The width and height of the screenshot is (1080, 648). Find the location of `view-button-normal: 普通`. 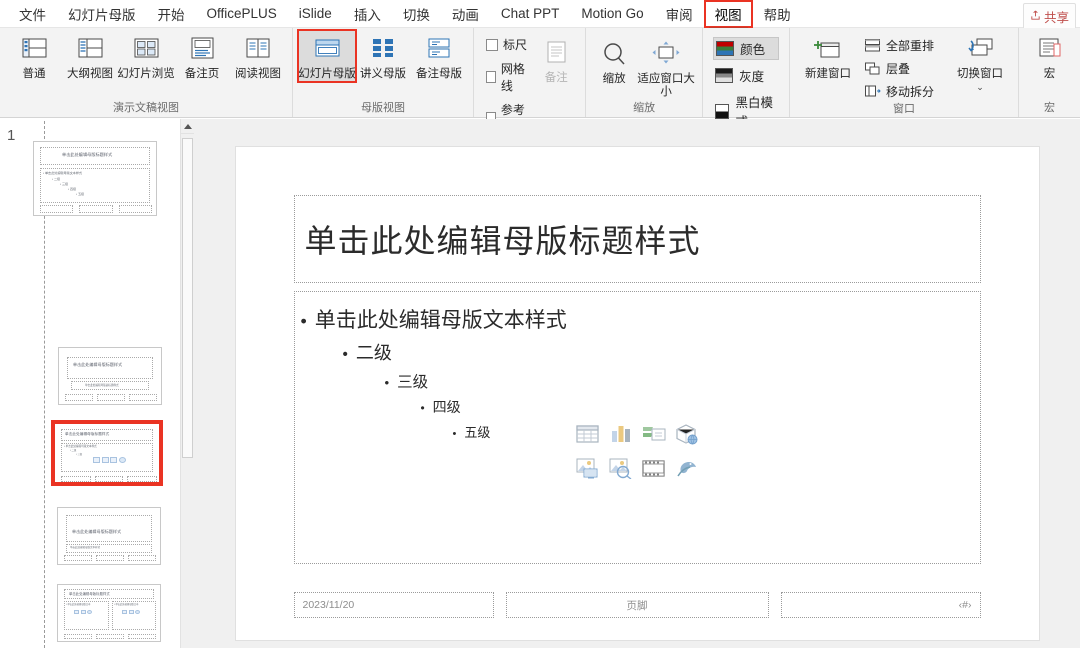

view-button-normal: 普通 is located at coordinates (34, 56).